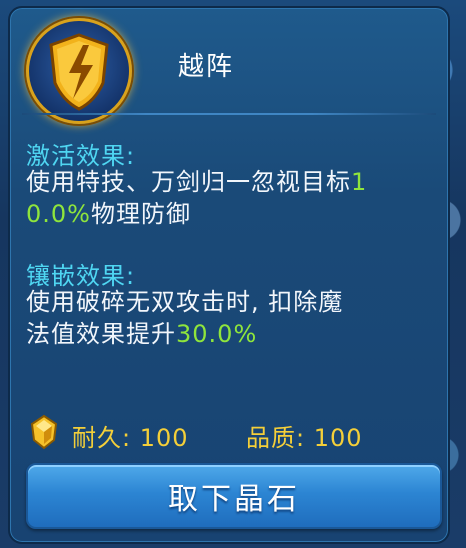 The width and height of the screenshot is (466, 548). What do you see at coordinates (185, 302) in the screenshot?
I see `inlay-line1-text: 使用破碎无双攻击时, 扣除魔` at bounding box center [185, 302].